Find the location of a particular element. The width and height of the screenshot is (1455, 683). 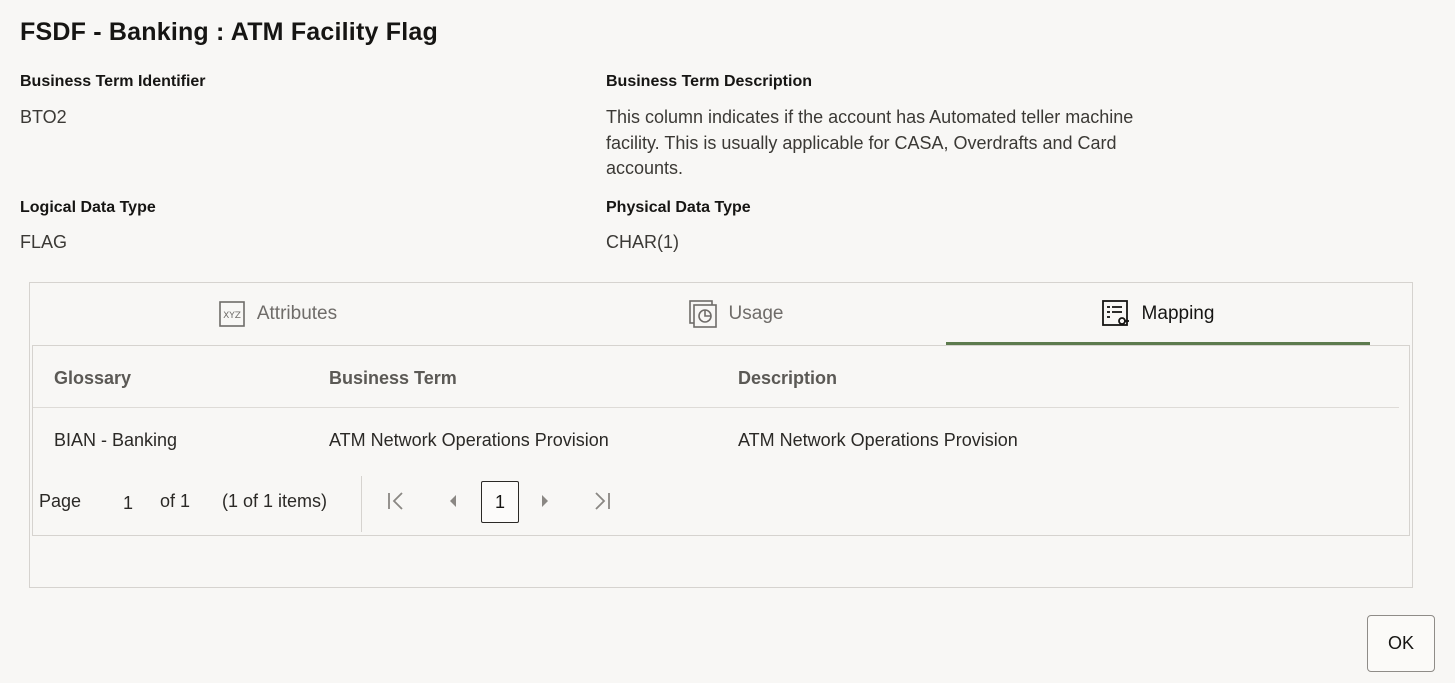

svg-text: XYZ is located at coordinates (232, 316).